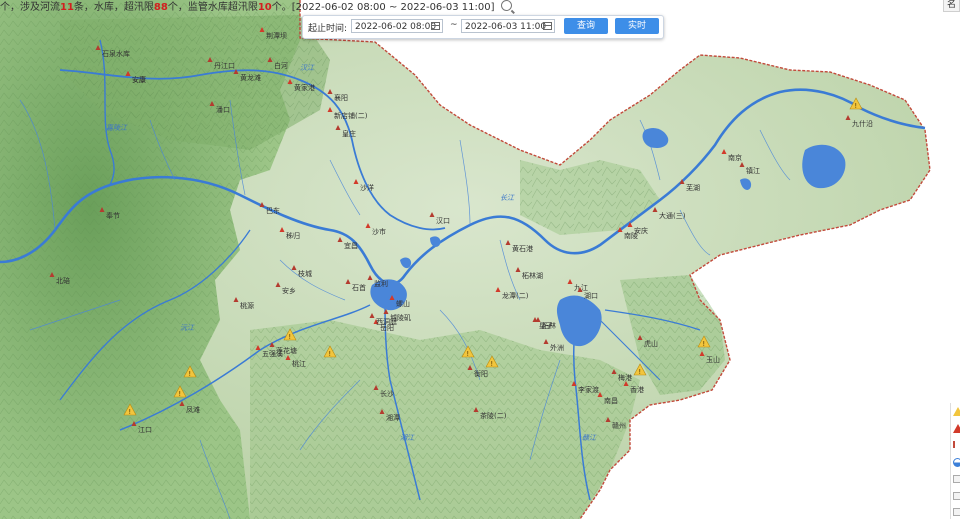  Describe the element at coordinates (247, 305) in the screenshot. I see `city-label: 桃源` at that location.